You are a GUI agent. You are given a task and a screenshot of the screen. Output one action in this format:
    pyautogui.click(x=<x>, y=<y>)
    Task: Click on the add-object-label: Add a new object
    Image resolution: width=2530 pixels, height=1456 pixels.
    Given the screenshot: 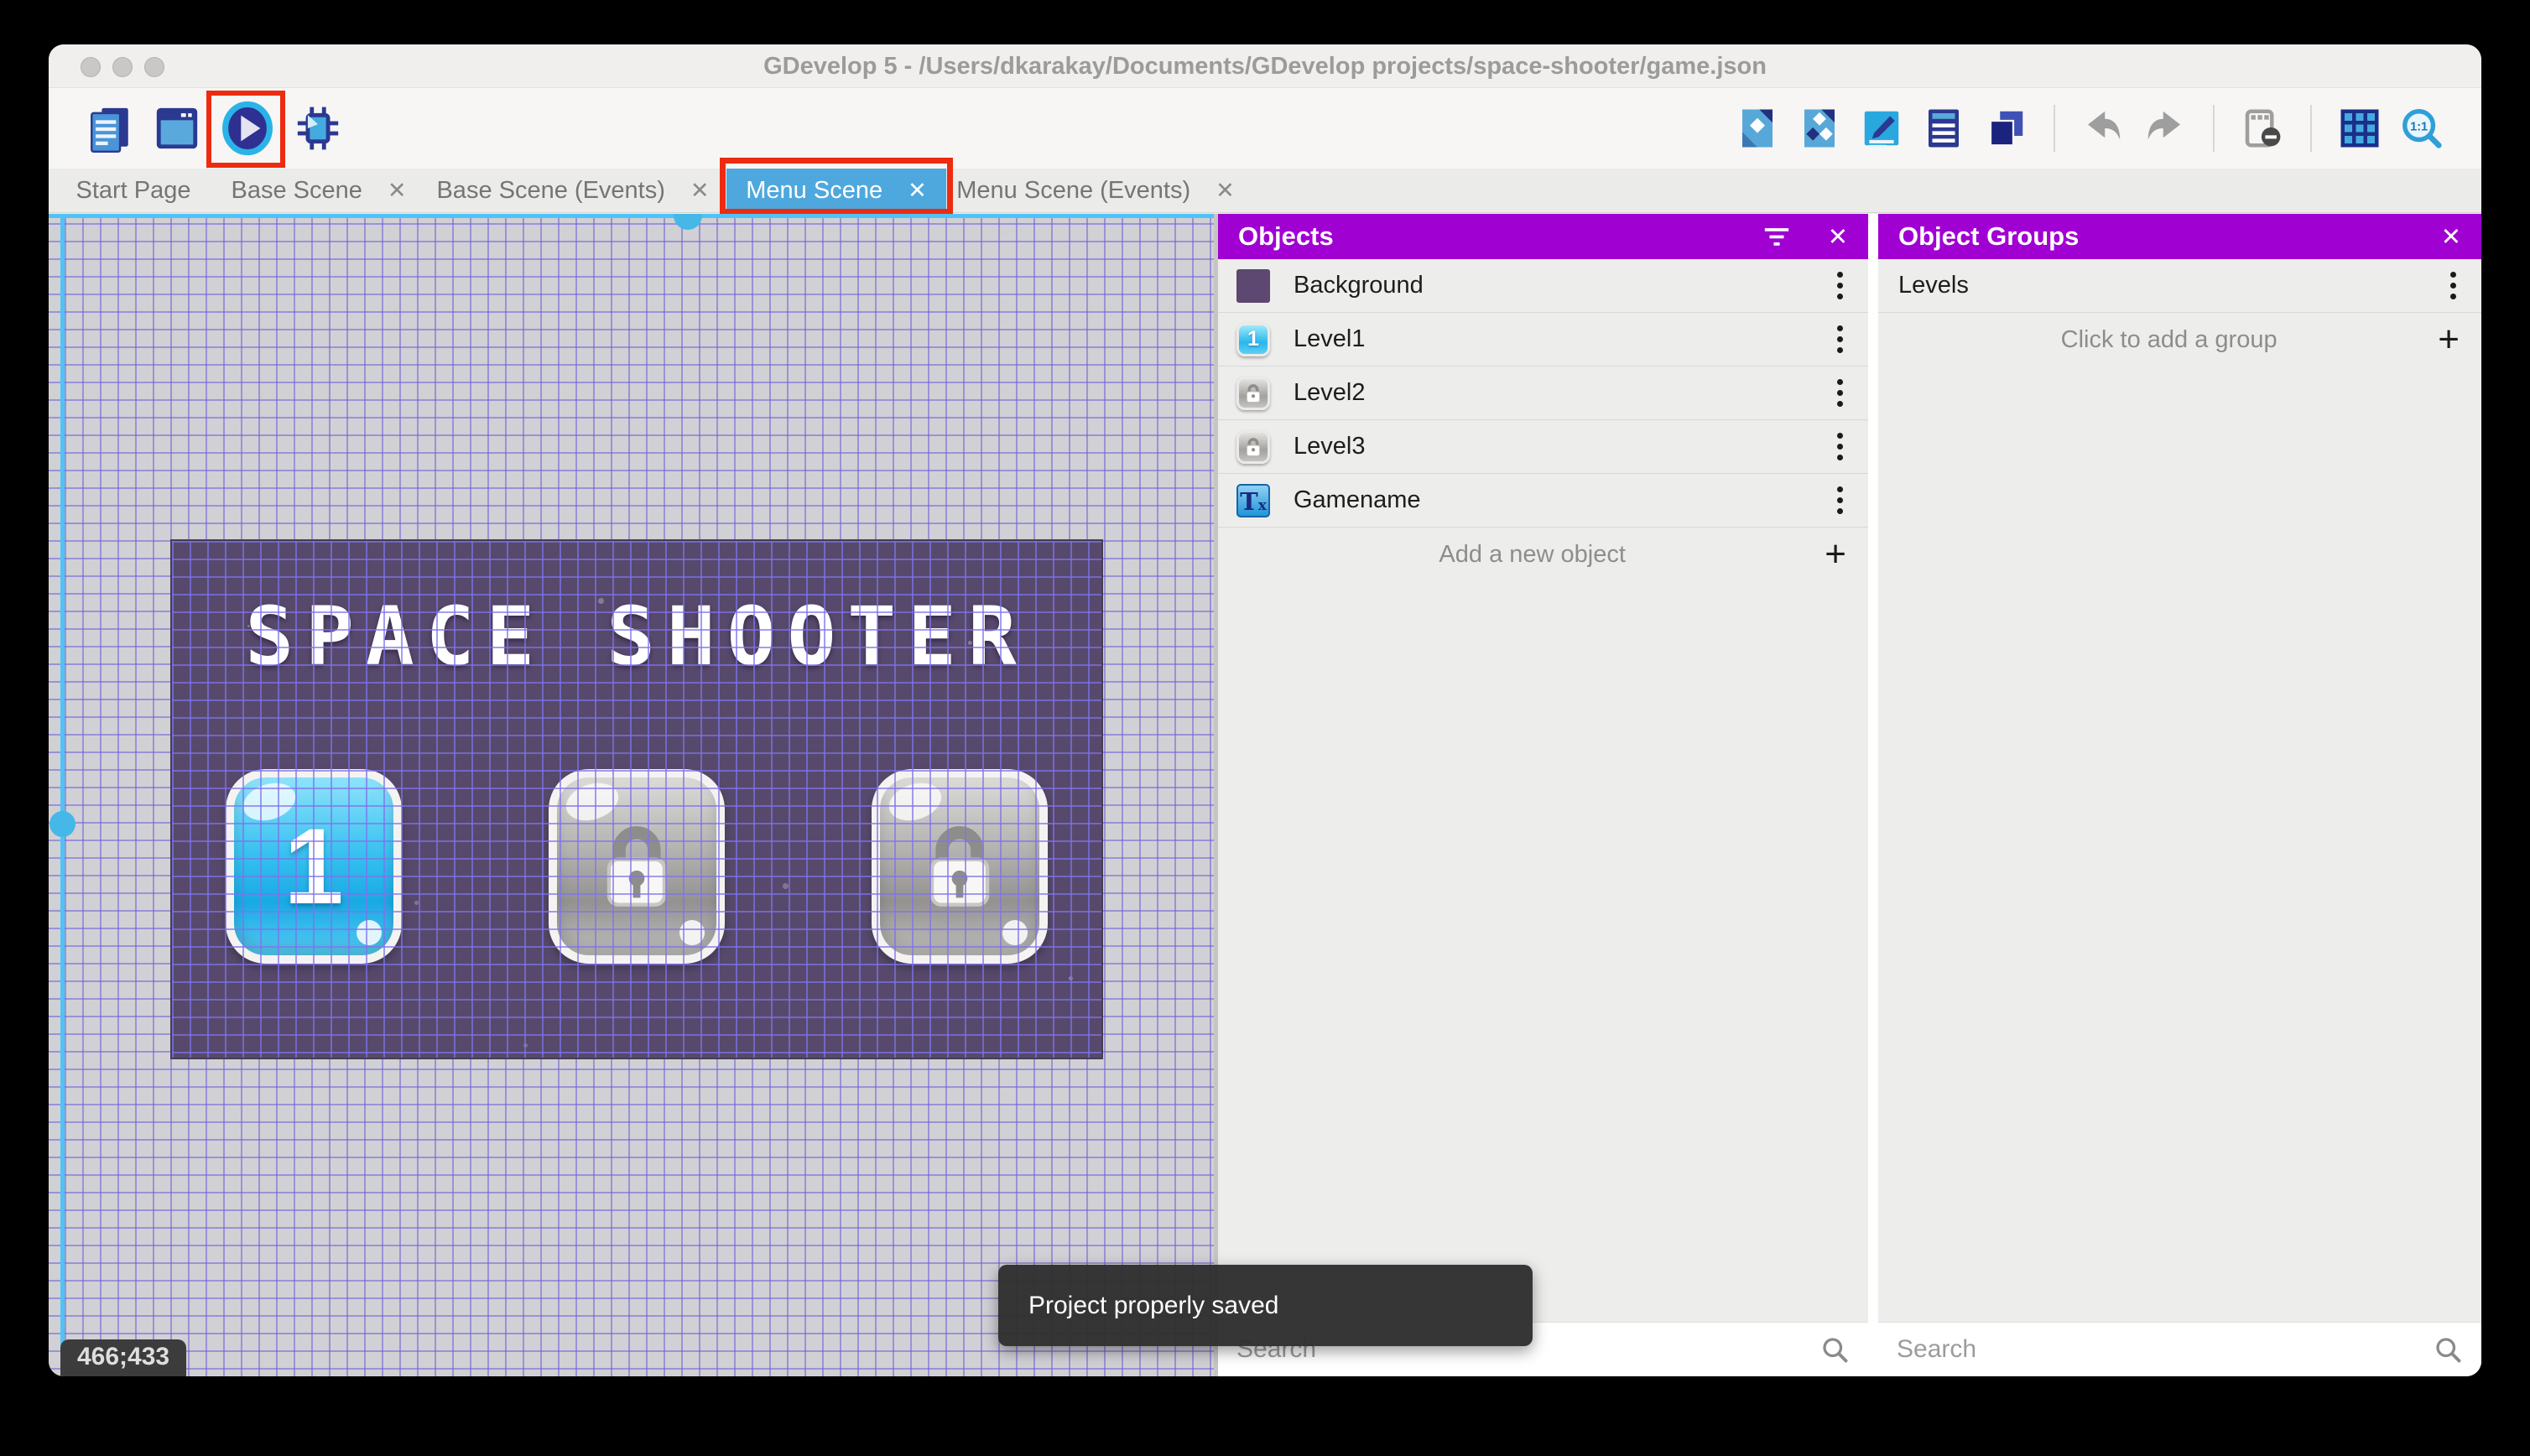 What is the action you would take?
    pyautogui.click(x=1532, y=554)
    